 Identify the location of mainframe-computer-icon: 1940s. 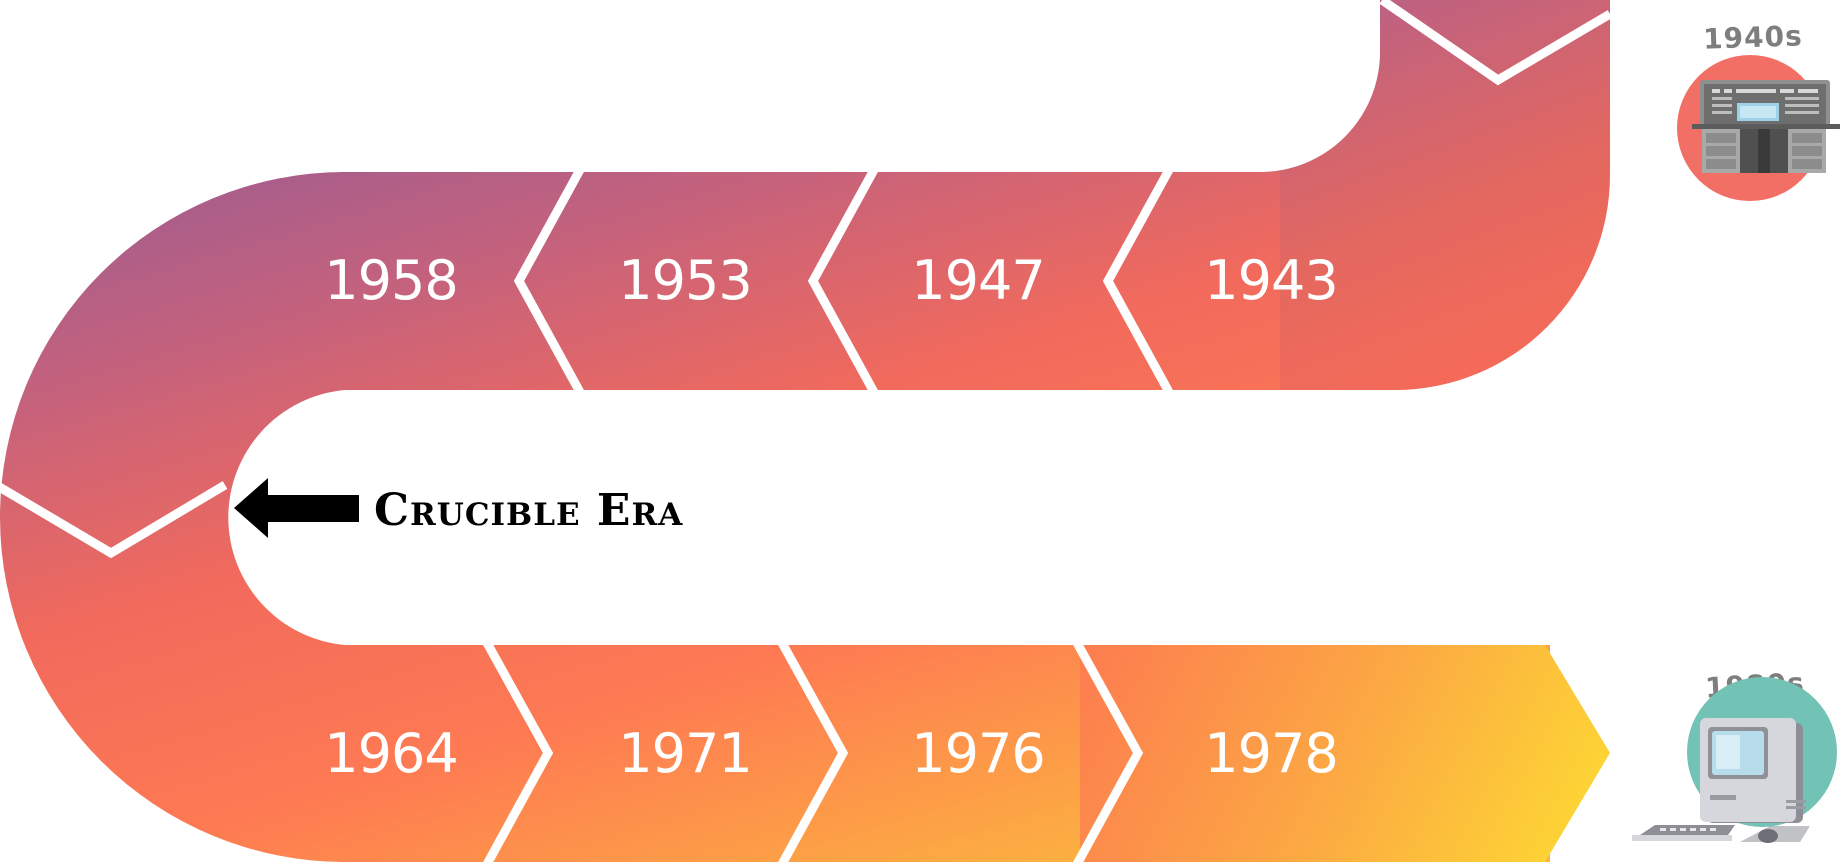
(1758, 110).